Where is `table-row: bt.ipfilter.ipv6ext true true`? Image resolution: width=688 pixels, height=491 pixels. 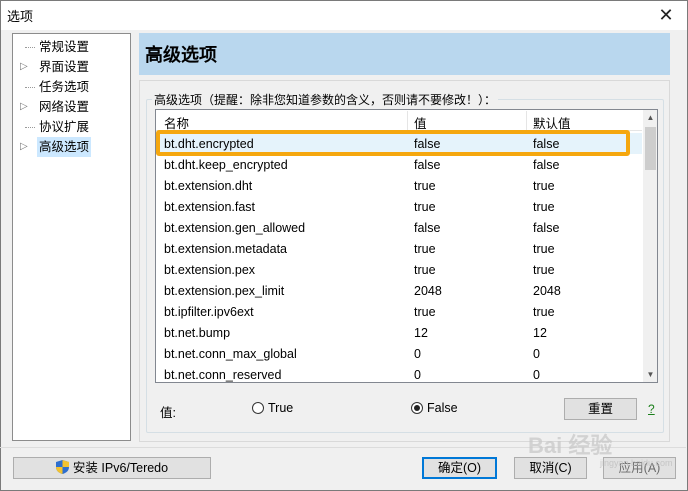 table-row: bt.ipfilter.ipv6ext true true is located at coordinates (399, 311).